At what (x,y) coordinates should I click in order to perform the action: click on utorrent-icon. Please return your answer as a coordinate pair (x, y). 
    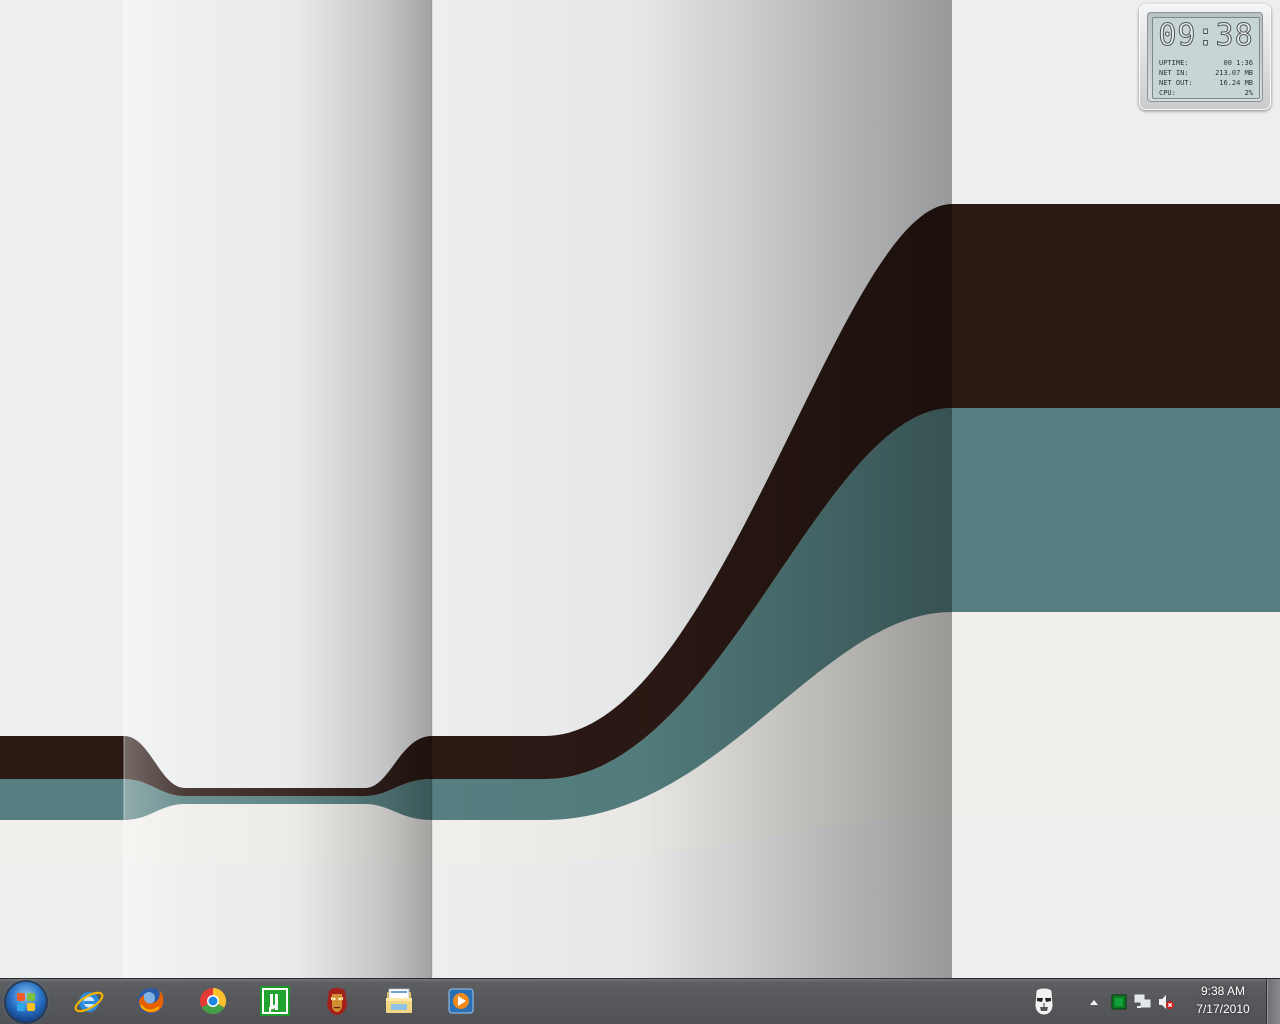
    Looking at the image, I should click on (275, 1001).